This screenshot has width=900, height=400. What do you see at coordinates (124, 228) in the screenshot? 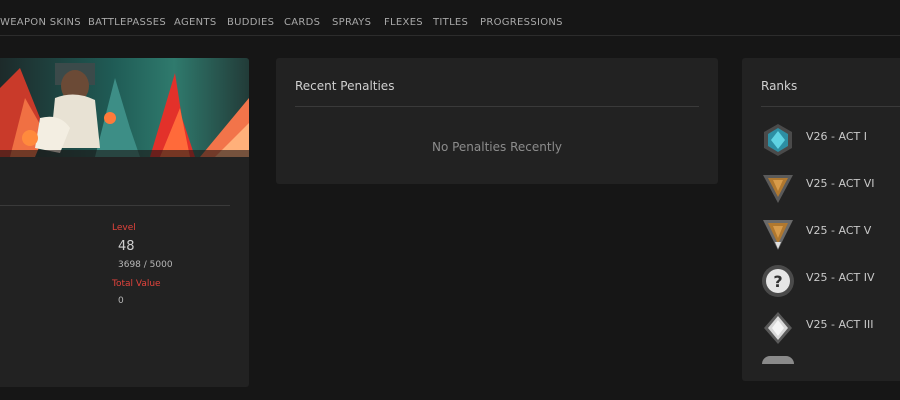
I see `level-label: Level` at bounding box center [124, 228].